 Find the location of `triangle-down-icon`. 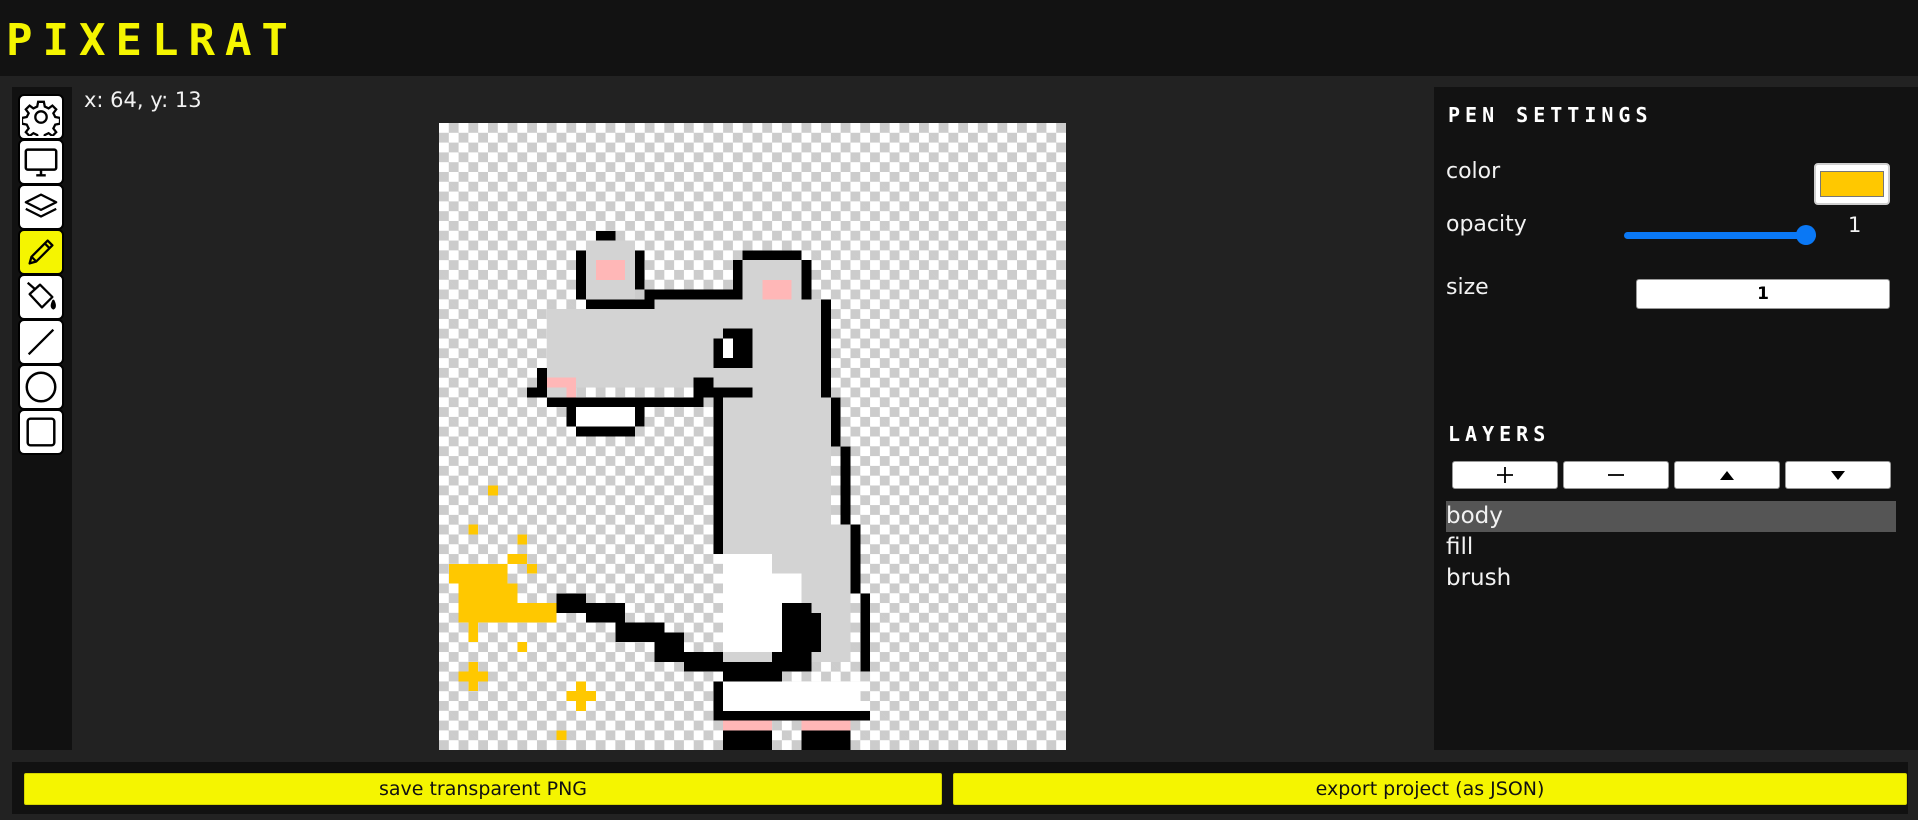

triangle-down-icon is located at coordinates (1838, 475).